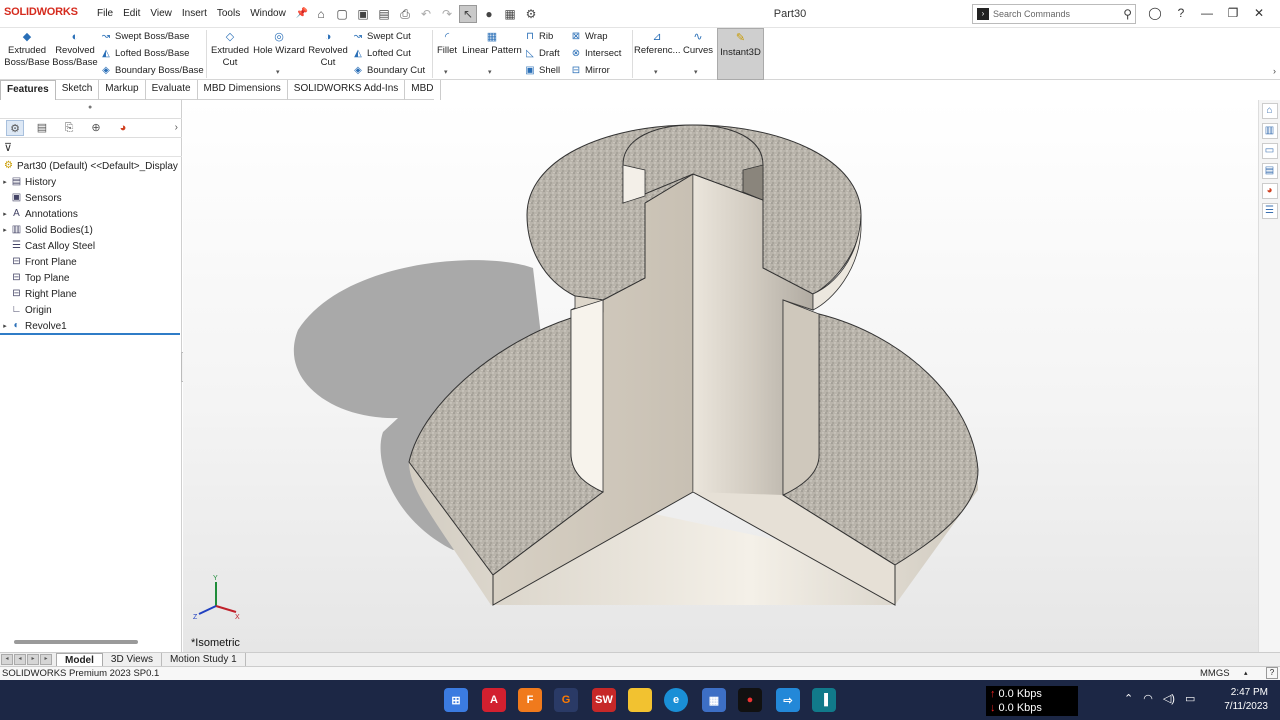 Image resolution: width=1280 pixels, height=720 pixels. I want to click on custom-properties-icon: ☰, so click(1269, 211).